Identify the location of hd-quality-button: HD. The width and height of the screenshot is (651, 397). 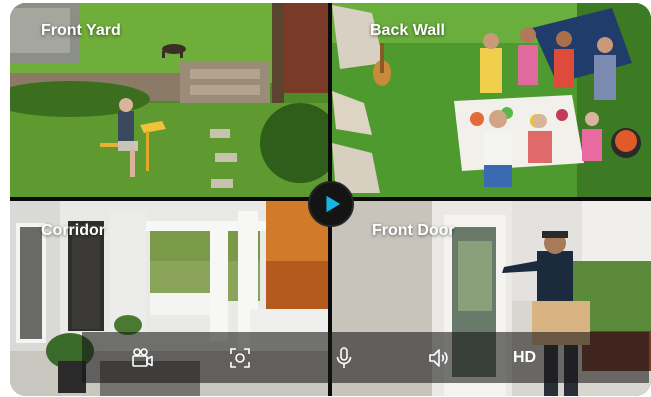
(524, 358).